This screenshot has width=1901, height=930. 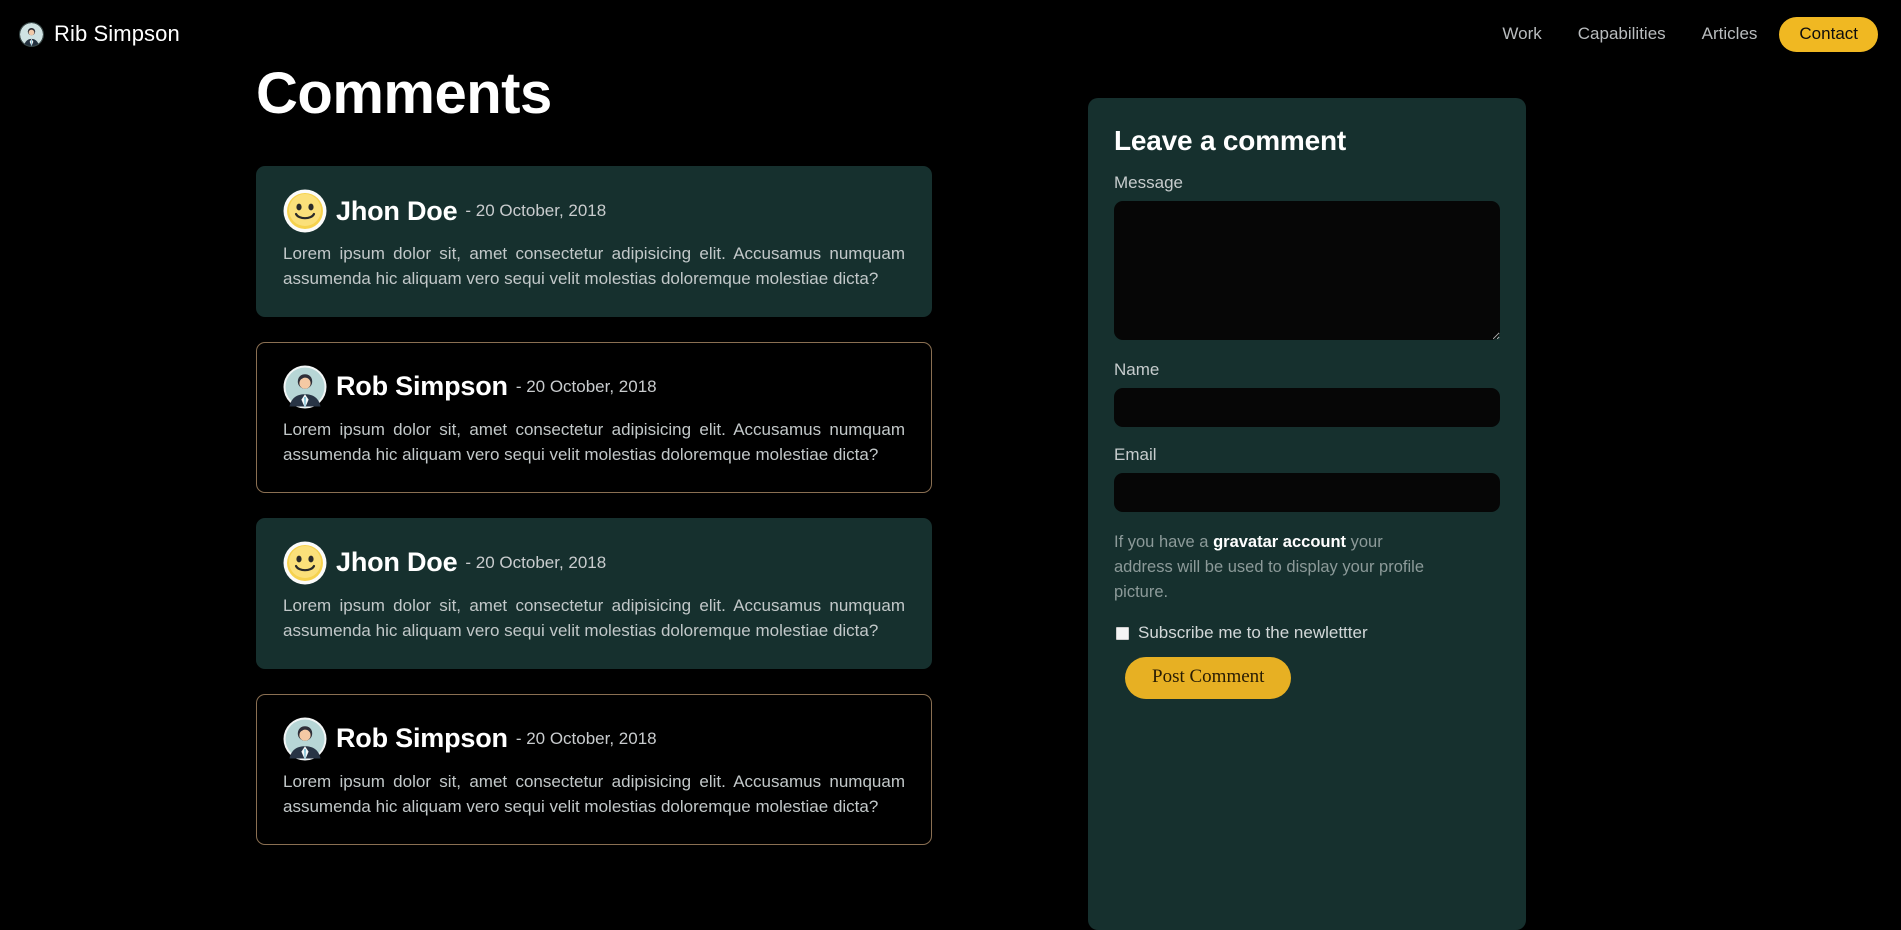 What do you see at coordinates (1279, 542) in the screenshot?
I see `gravatar-account-link: gravatar account` at bounding box center [1279, 542].